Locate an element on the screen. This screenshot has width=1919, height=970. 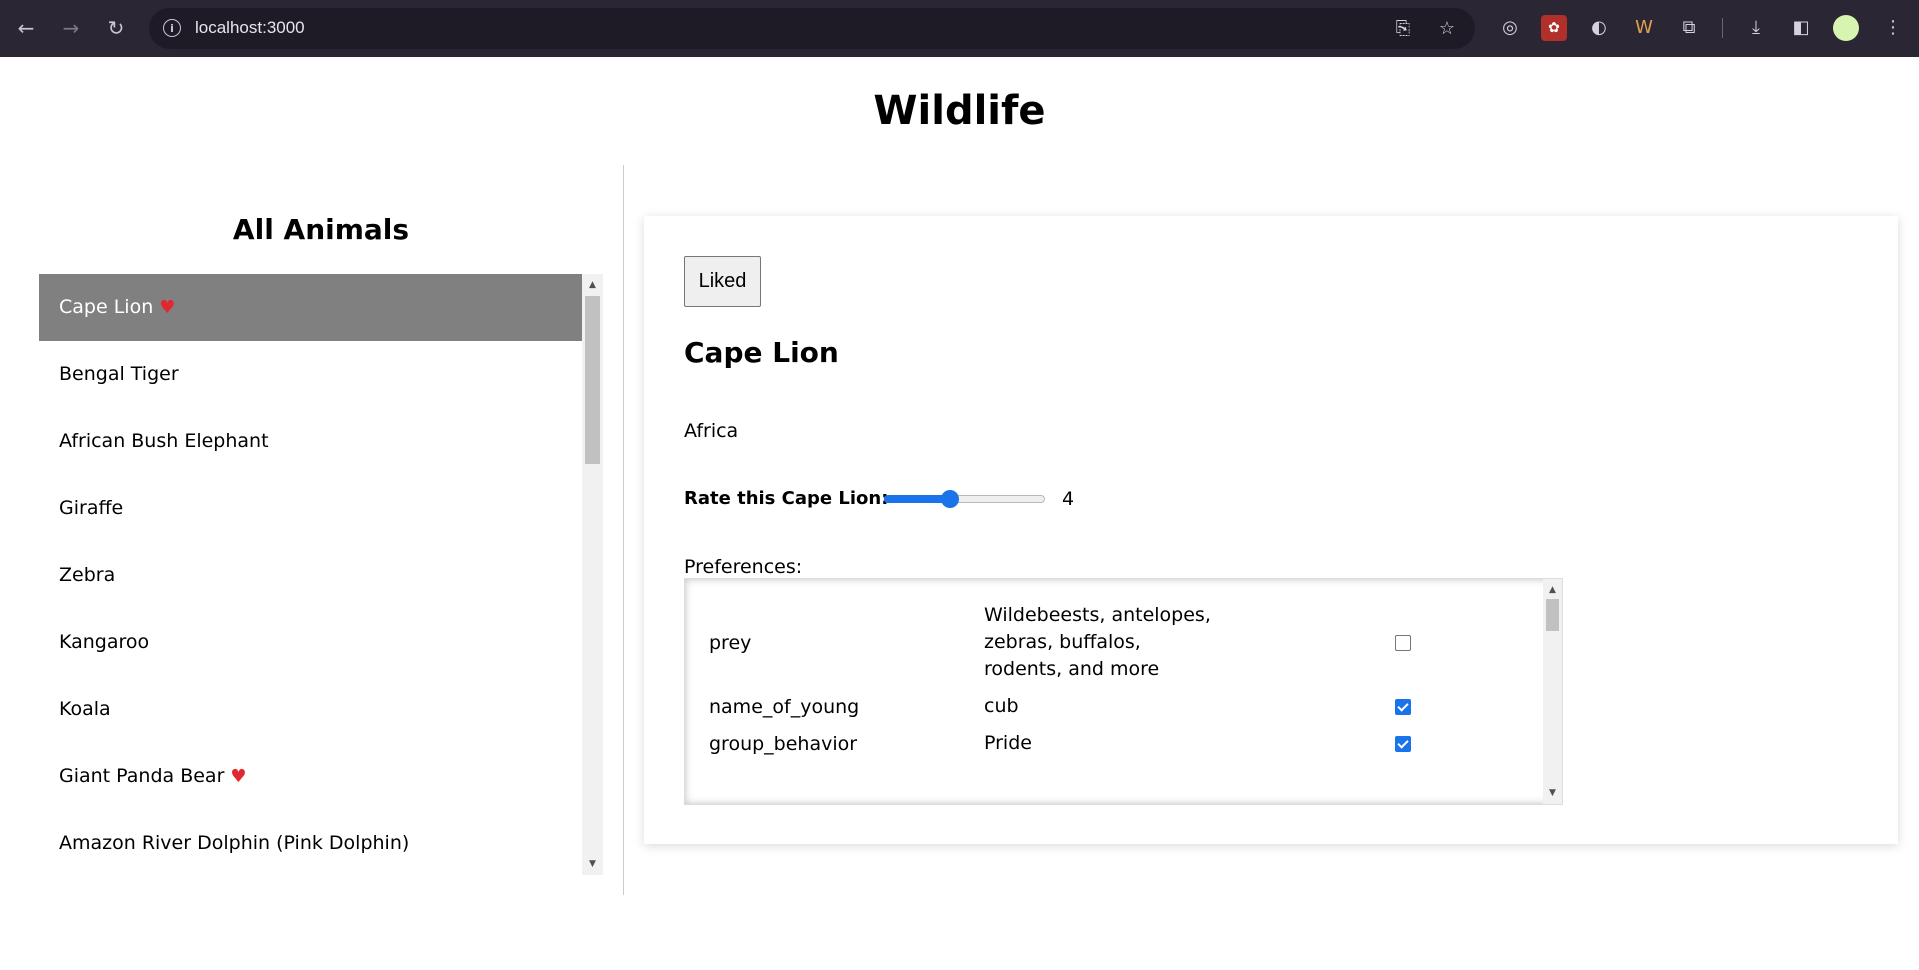
list-scrollbar: ▲ ▼ is located at coordinates (592, 574).